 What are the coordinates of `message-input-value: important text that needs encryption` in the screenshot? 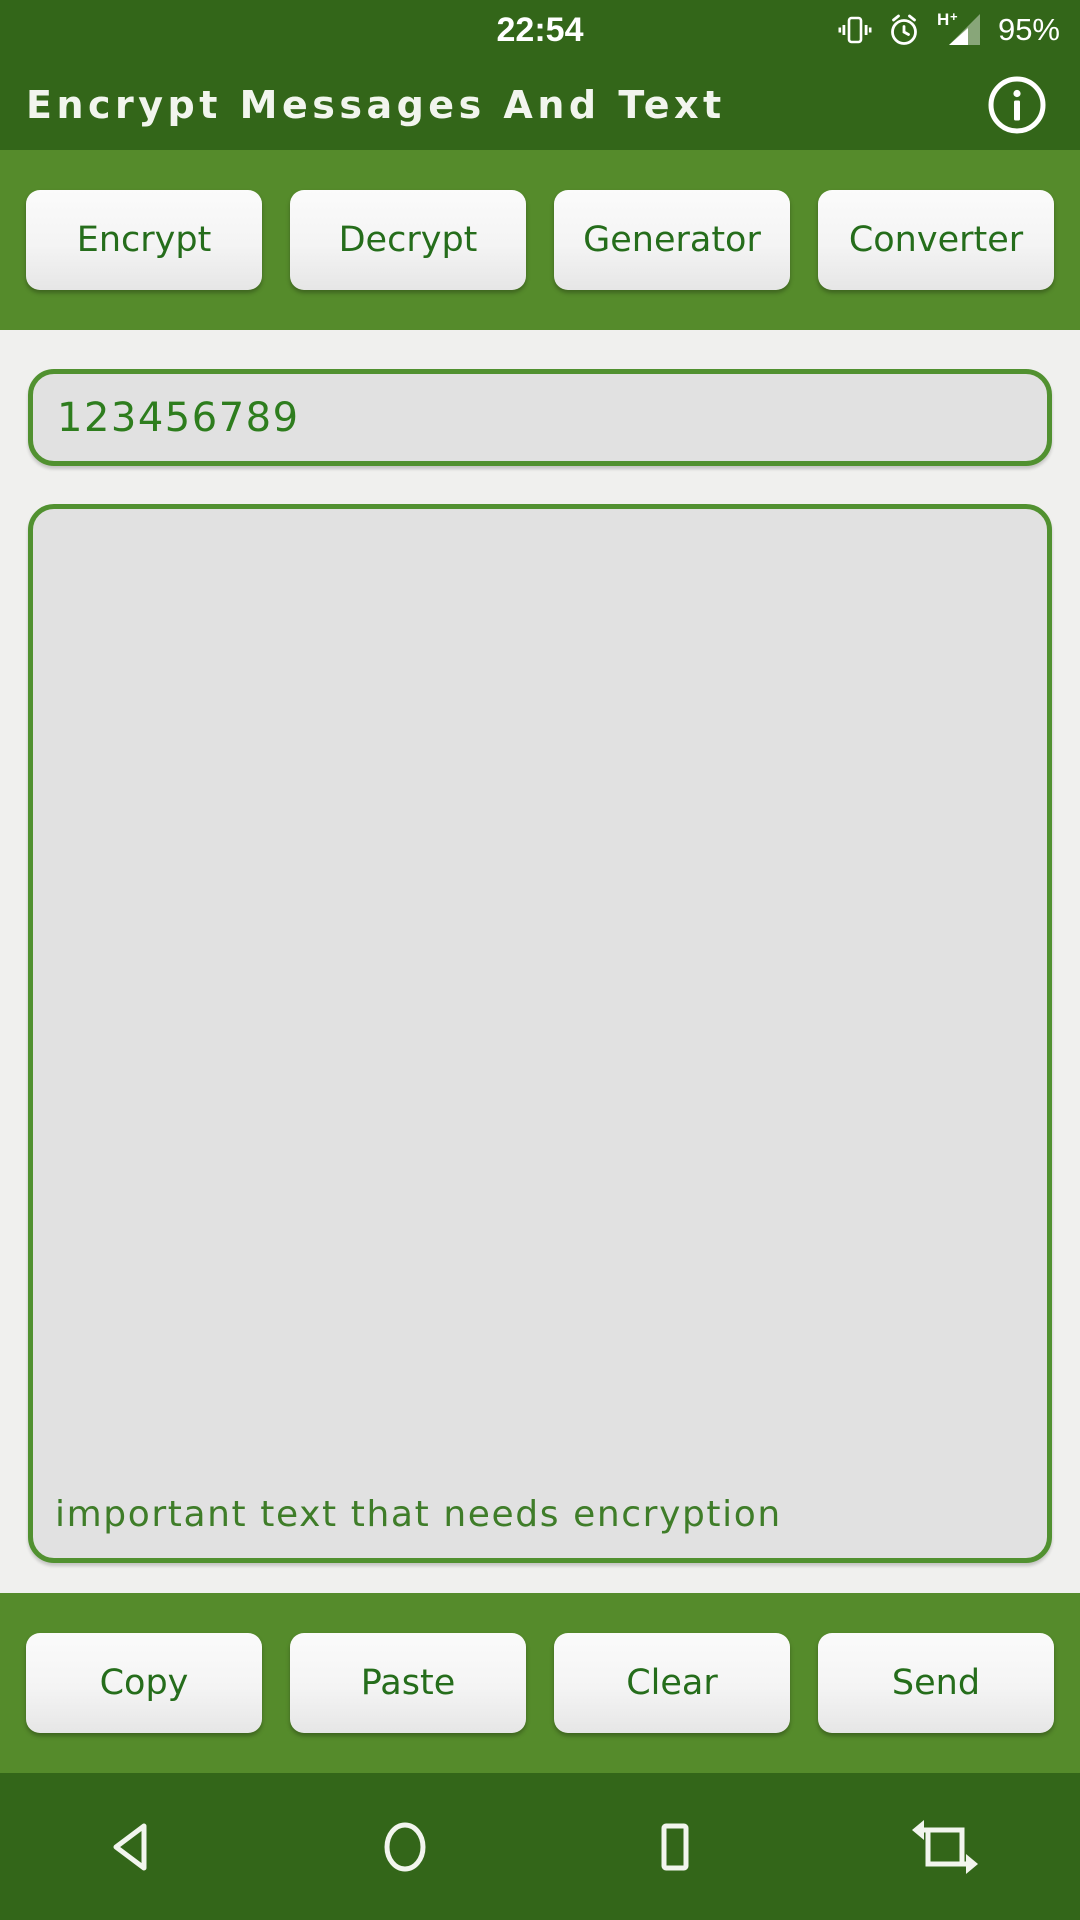 It's located at (418, 1514).